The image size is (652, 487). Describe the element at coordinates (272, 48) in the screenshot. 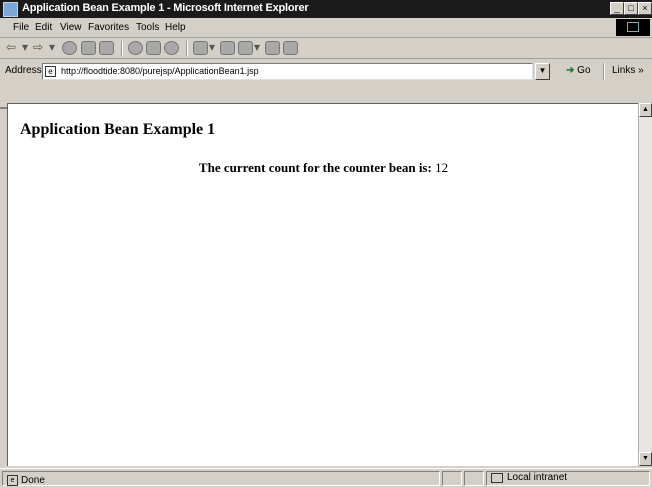

I see `discuss-icon` at that location.